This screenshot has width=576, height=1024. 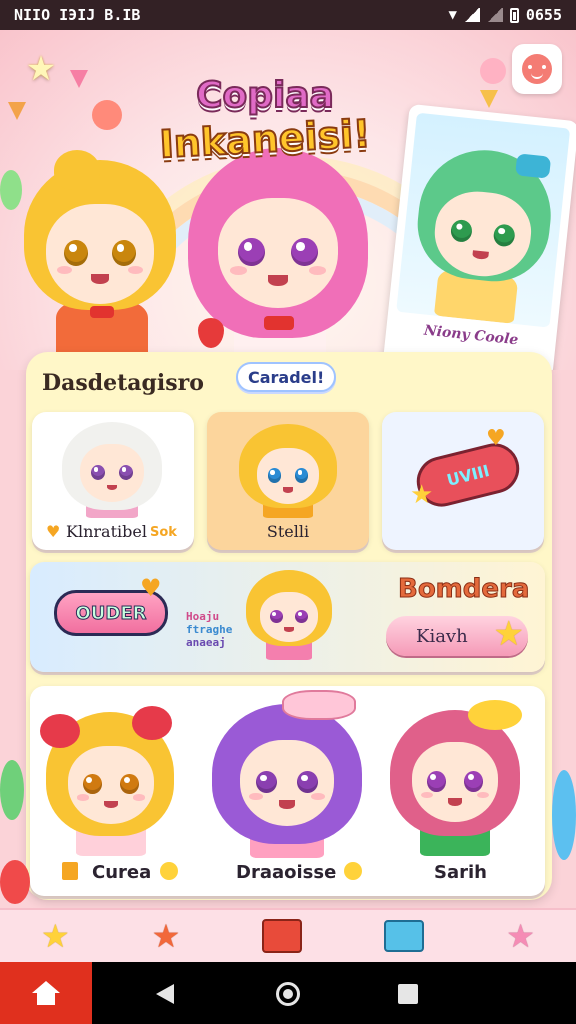 What do you see at coordinates (107, 781) in the screenshot?
I see `character-curea` at bounding box center [107, 781].